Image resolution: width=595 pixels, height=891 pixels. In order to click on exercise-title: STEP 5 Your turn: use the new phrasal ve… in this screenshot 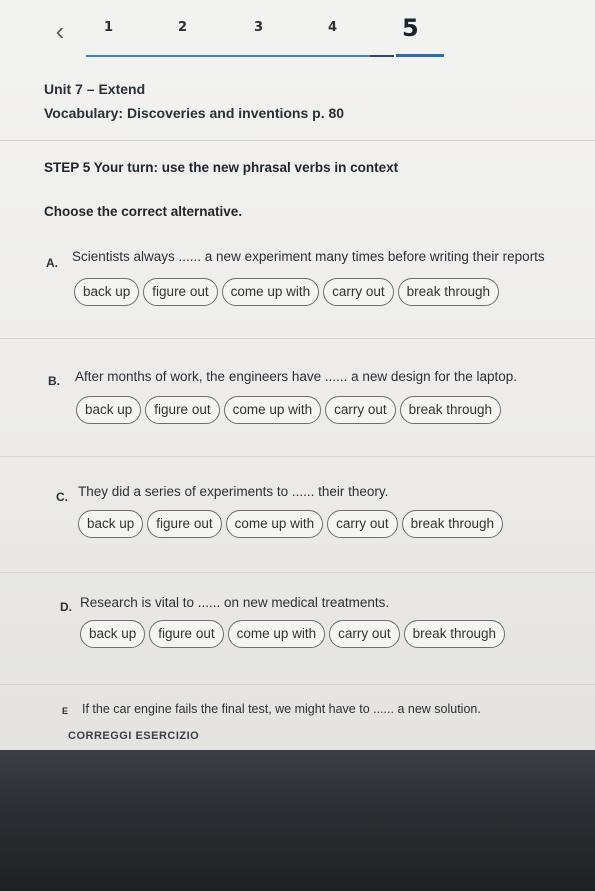, I will do `click(221, 167)`.